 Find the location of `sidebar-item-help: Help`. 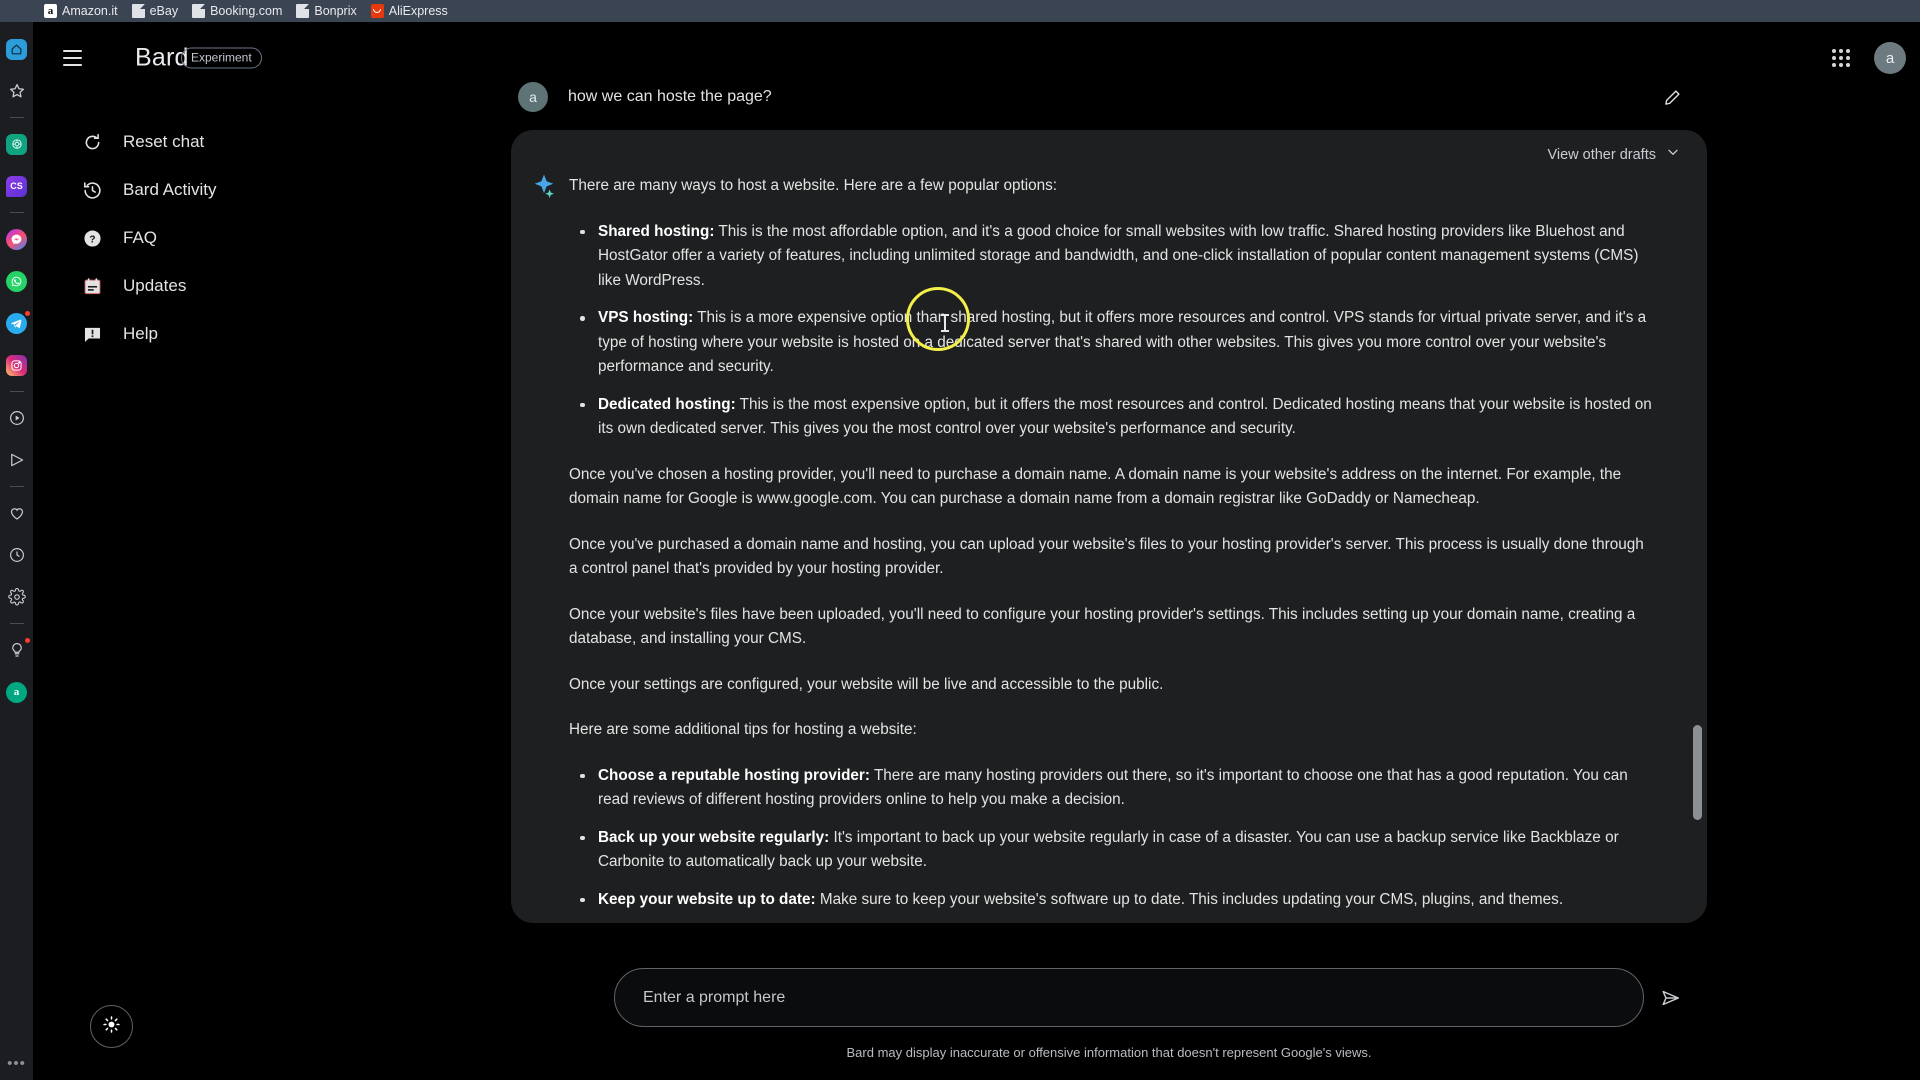

sidebar-item-help: Help is located at coordinates (218, 334).